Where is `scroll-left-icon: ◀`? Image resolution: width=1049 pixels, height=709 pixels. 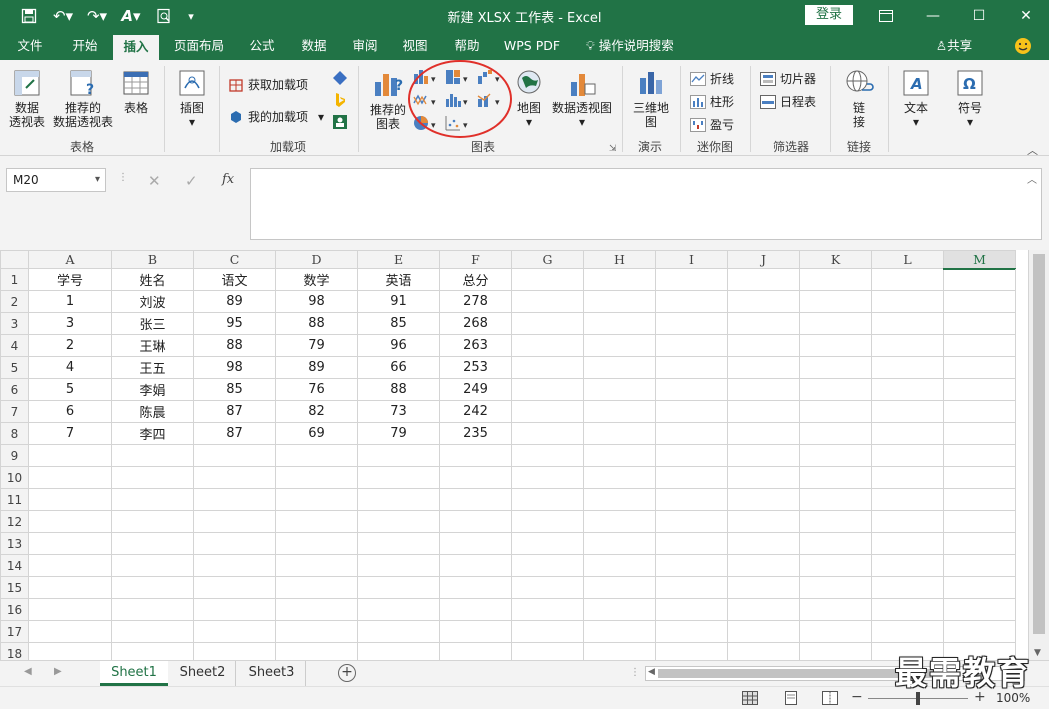 scroll-left-icon: ◀ is located at coordinates (650, 672).